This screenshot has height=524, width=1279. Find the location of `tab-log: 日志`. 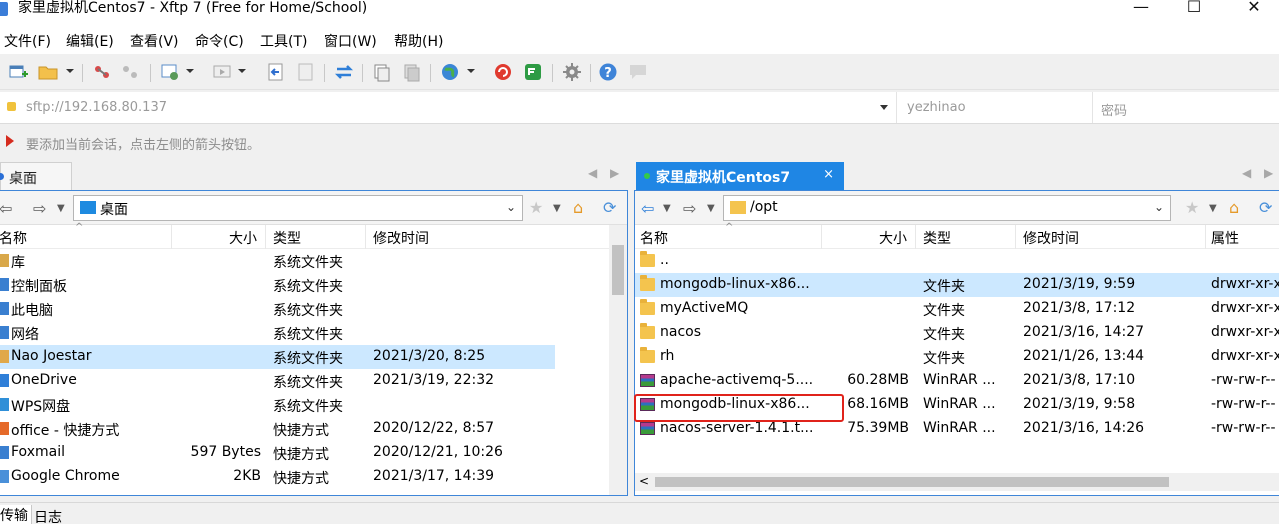

tab-log: 日志 is located at coordinates (48, 515).